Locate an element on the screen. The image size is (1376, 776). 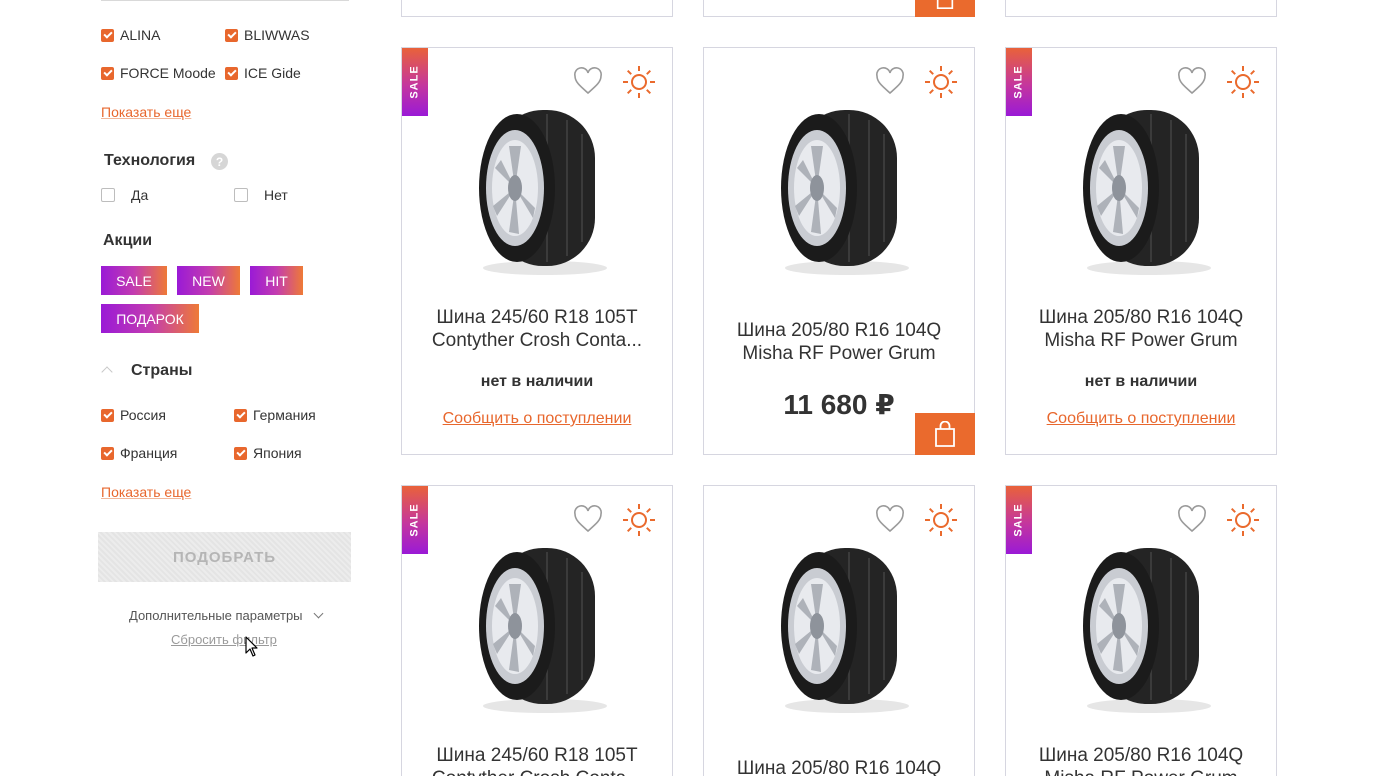
technology-checkbox-no: Нет is located at coordinates (261, 195).